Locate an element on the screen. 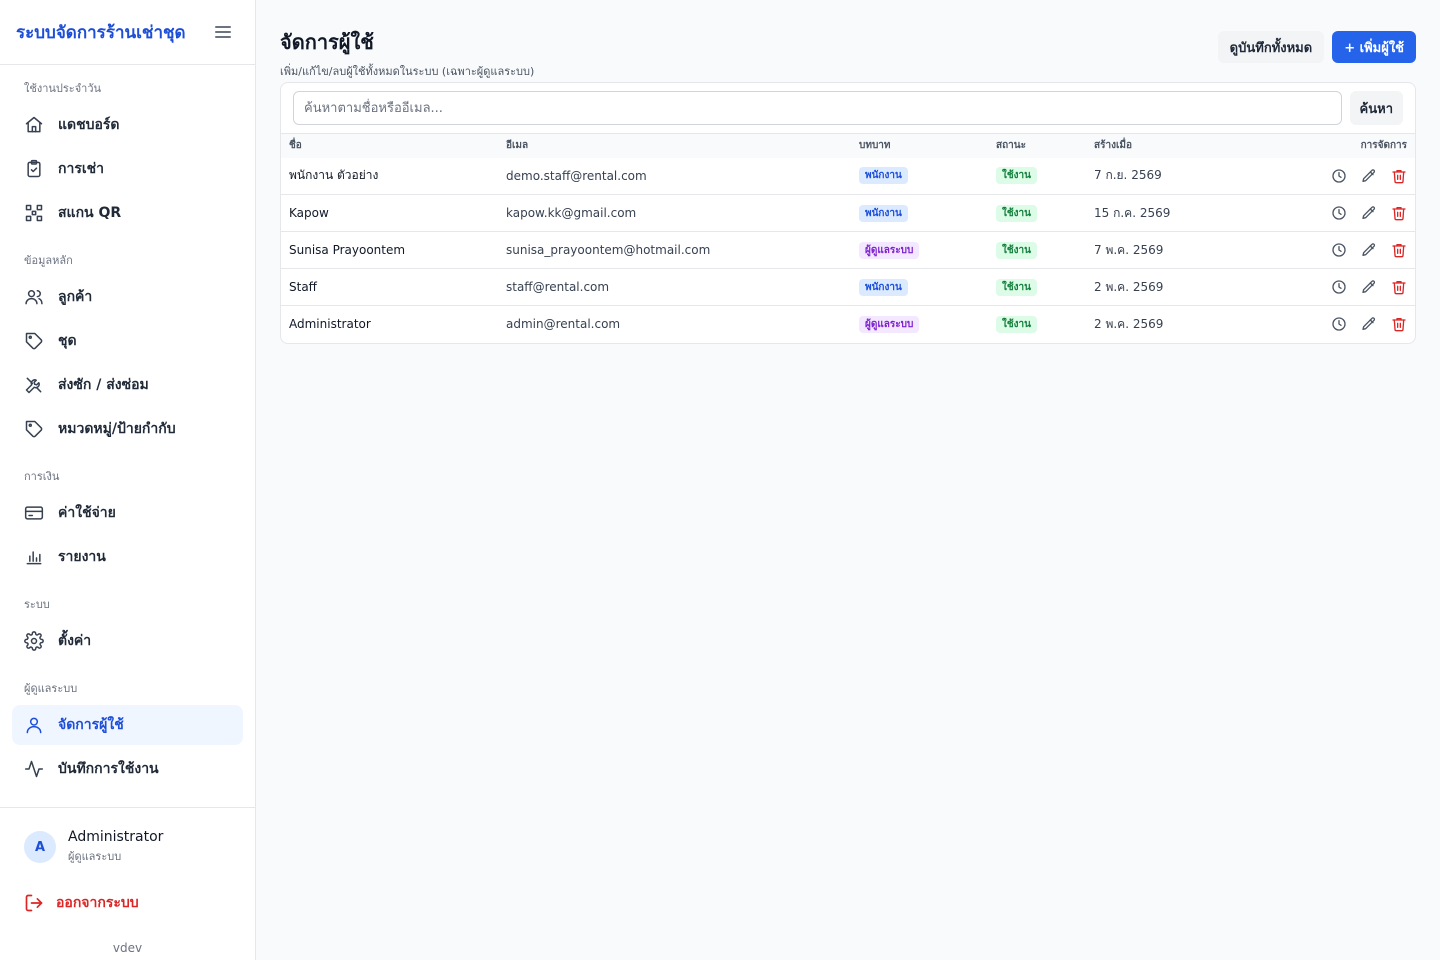 The image size is (1440, 960). nav-section-label: การเงิน is located at coordinates (42, 476).